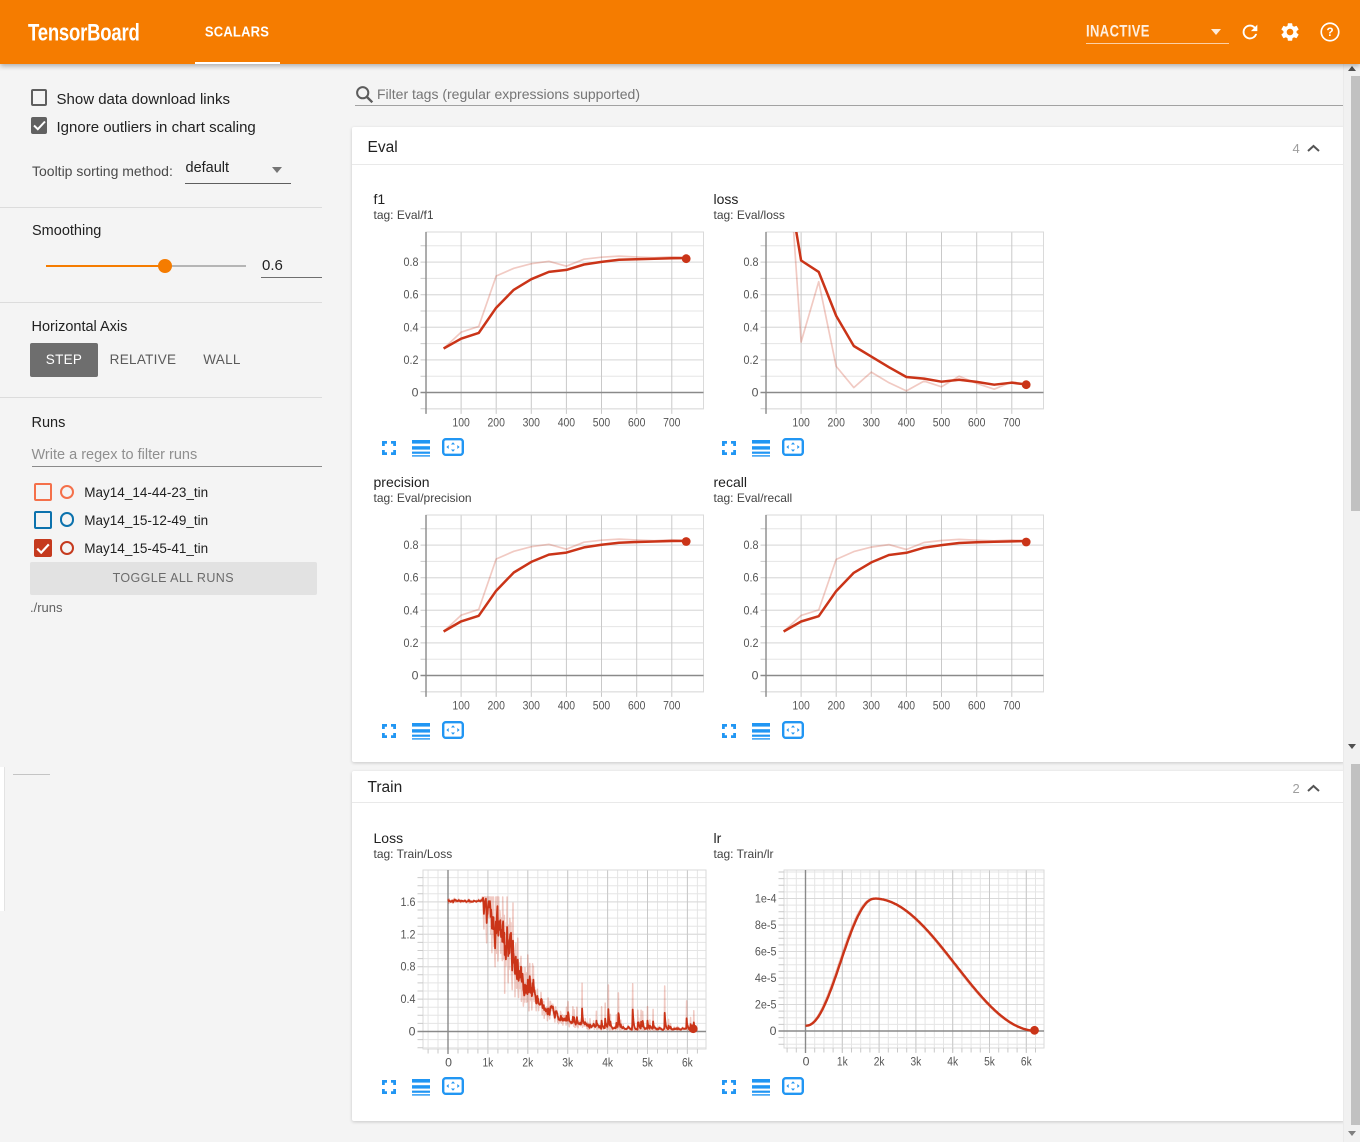  I want to click on svg-text: 4e-5, so click(766, 978).